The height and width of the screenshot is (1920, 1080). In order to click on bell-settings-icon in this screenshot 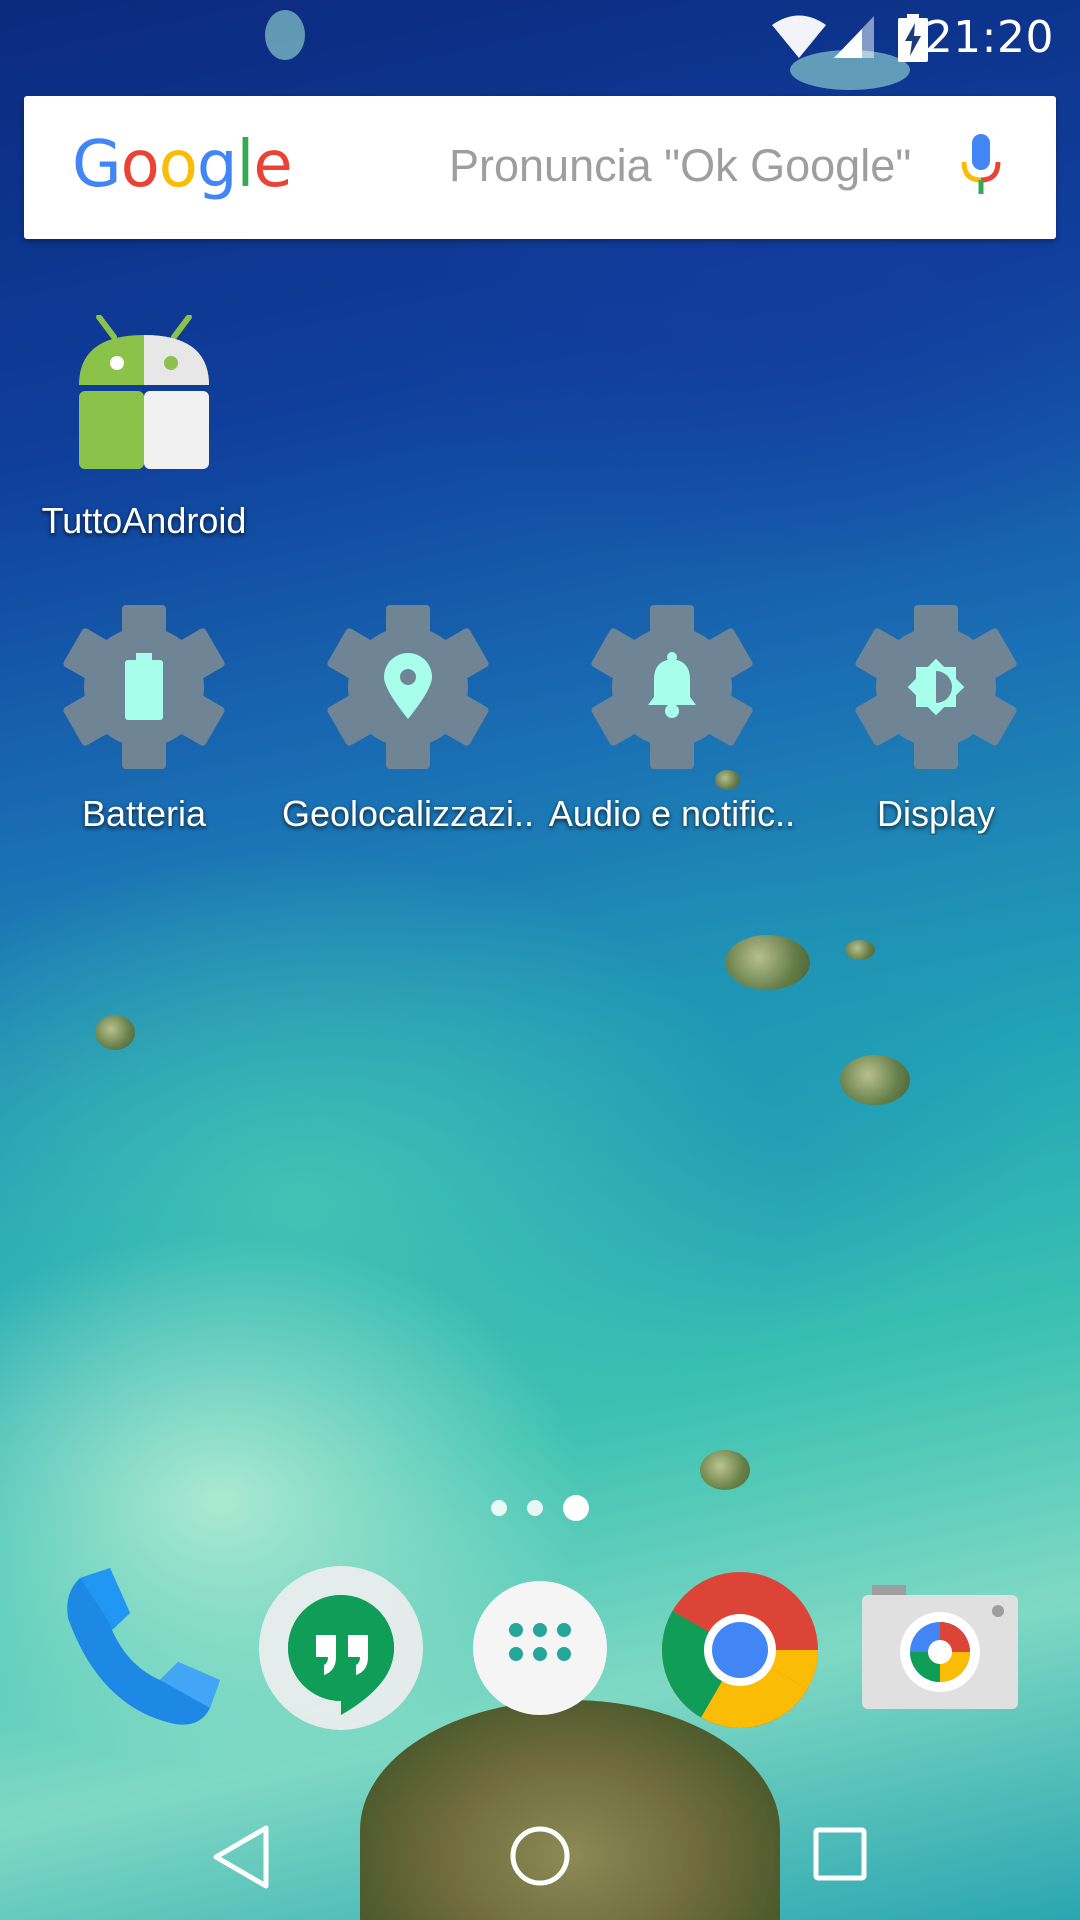, I will do `click(672, 687)`.